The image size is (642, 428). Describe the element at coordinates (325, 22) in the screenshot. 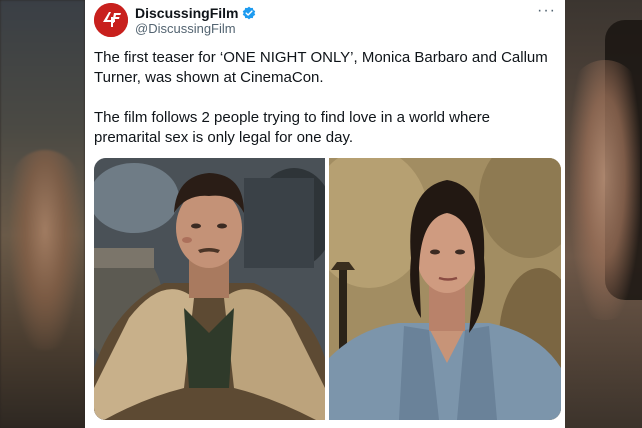

I see `tweet-header: DiscussingFilm @DiscussingFilm ···` at that location.